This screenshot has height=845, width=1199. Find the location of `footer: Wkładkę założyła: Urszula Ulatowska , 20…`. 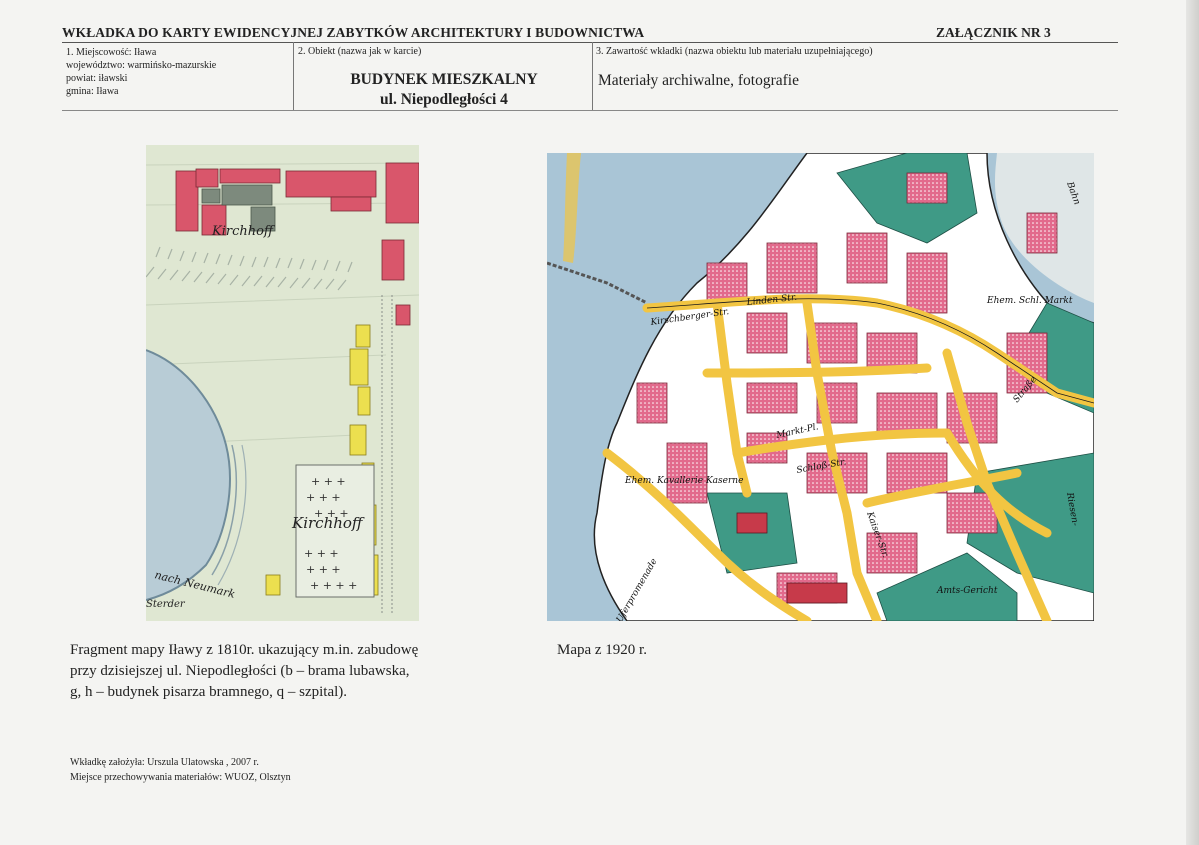

footer: Wkładkę założyła: Urszula Ulatowska , 20… is located at coordinates (180, 770).